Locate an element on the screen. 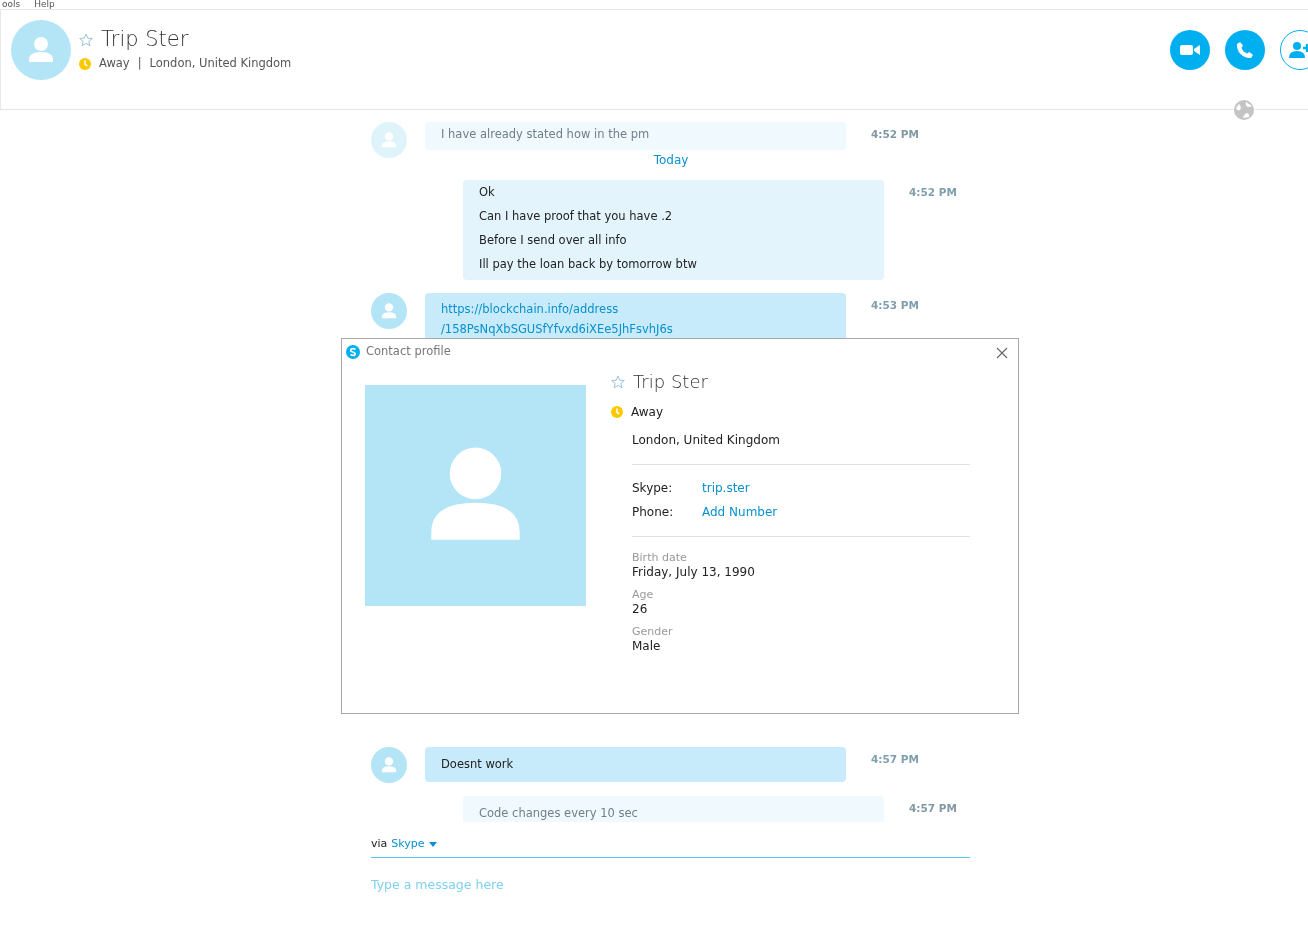 The width and height of the screenshot is (1308, 937). message-text: I have already stated how in the pm is located at coordinates (546, 134).